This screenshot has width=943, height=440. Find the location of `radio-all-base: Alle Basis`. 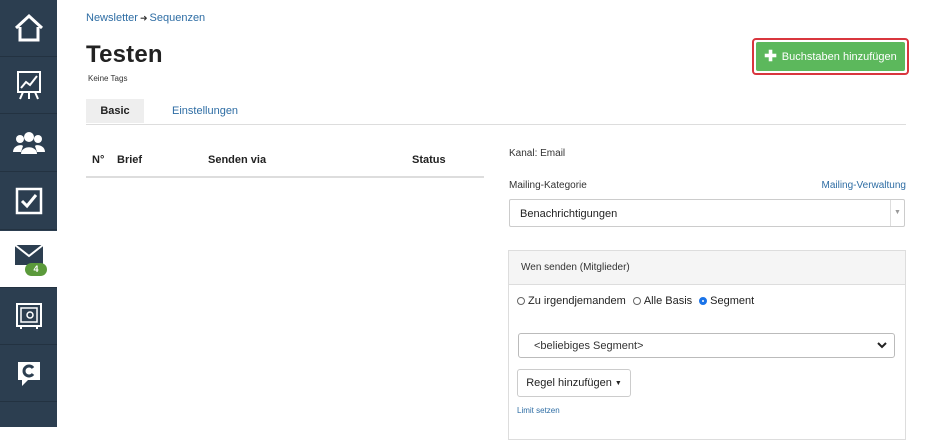

radio-all-base: Alle Basis is located at coordinates (662, 301).